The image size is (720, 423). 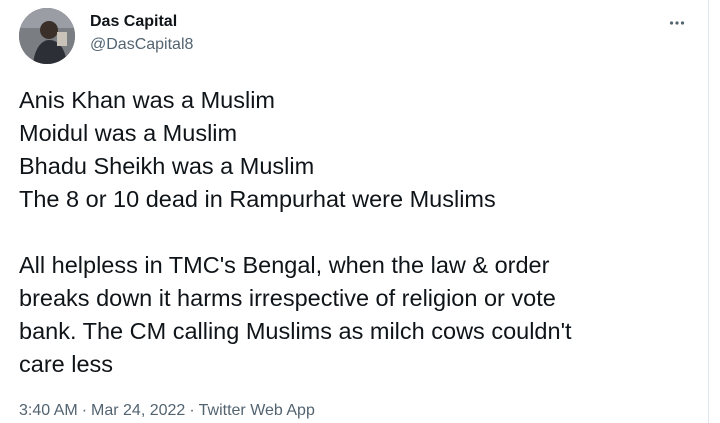 What do you see at coordinates (138, 410) in the screenshot?
I see `tweet-date: Mar 24, 2022` at bounding box center [138, 410].